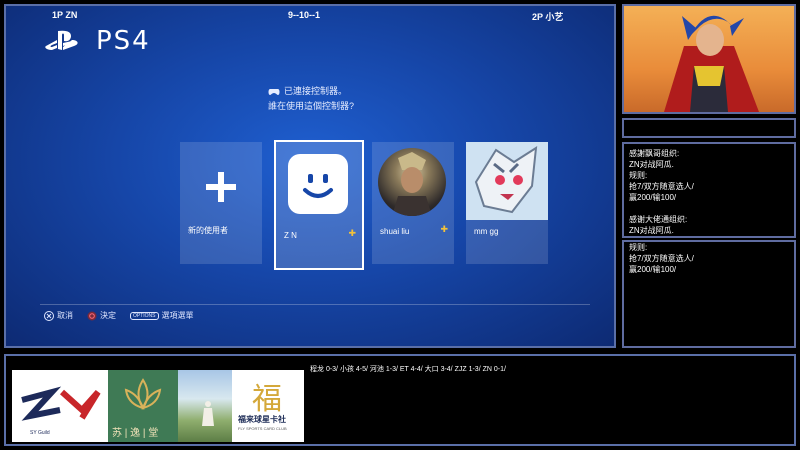 The height and width of the screenshot is (450, 800). What do you see at coordinates (144, 315) in the screenshot?
I see `options-button-icon: OPTIONS` at bounding box center [144, 315].